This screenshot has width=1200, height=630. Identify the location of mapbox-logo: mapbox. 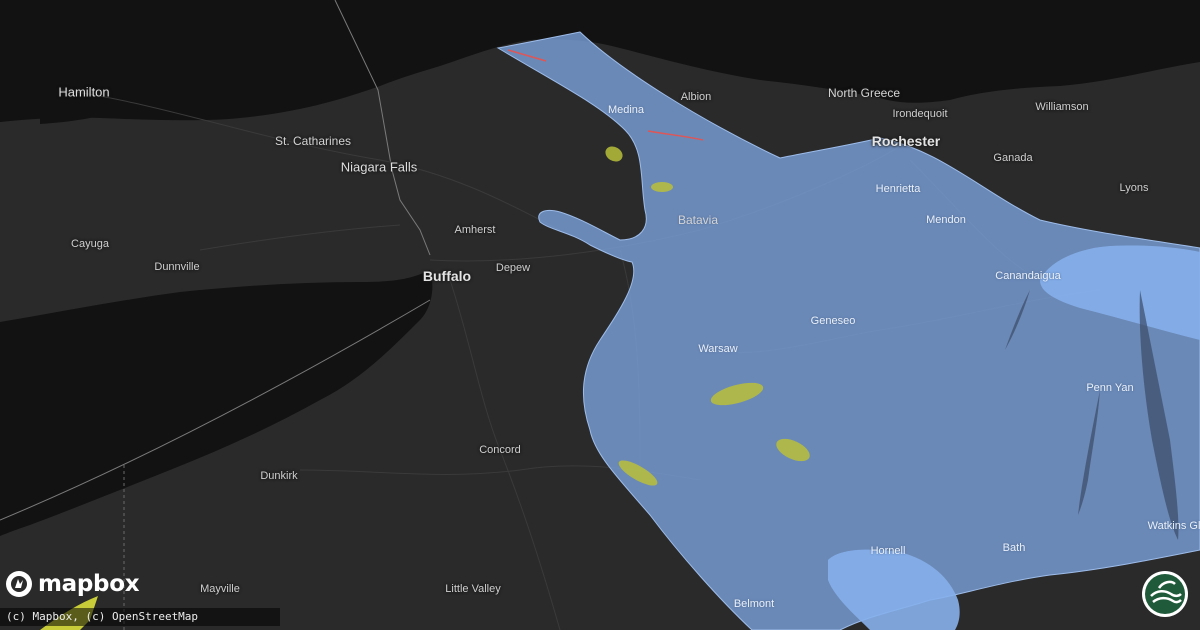
(72, 584).